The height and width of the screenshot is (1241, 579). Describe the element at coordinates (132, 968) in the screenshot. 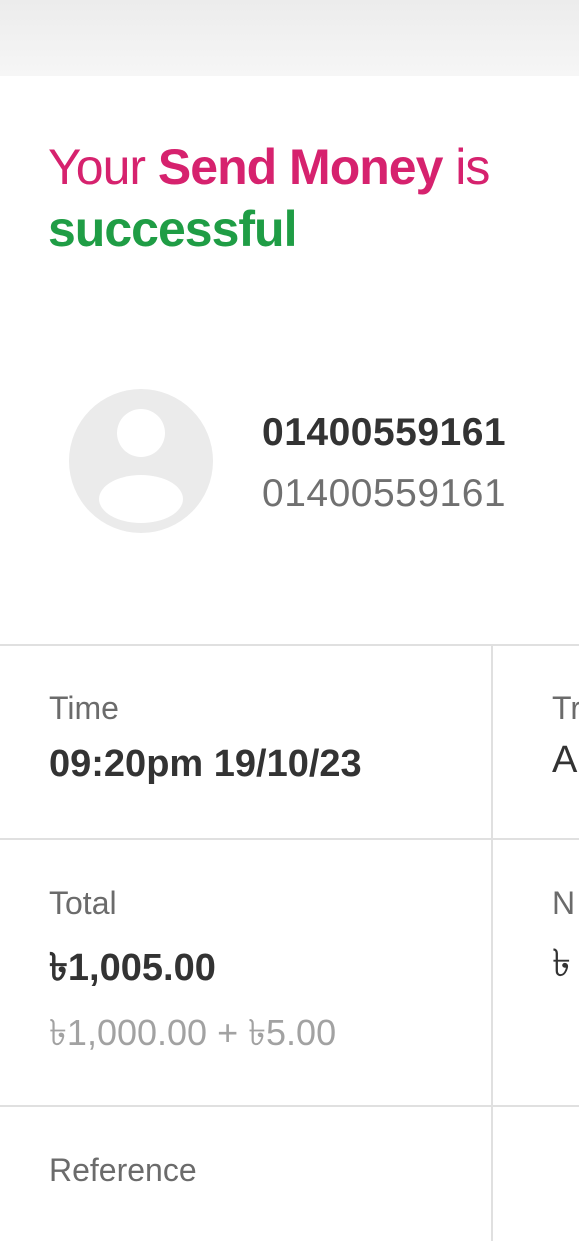

I see `total-value: ৳1,005.00` at that location.